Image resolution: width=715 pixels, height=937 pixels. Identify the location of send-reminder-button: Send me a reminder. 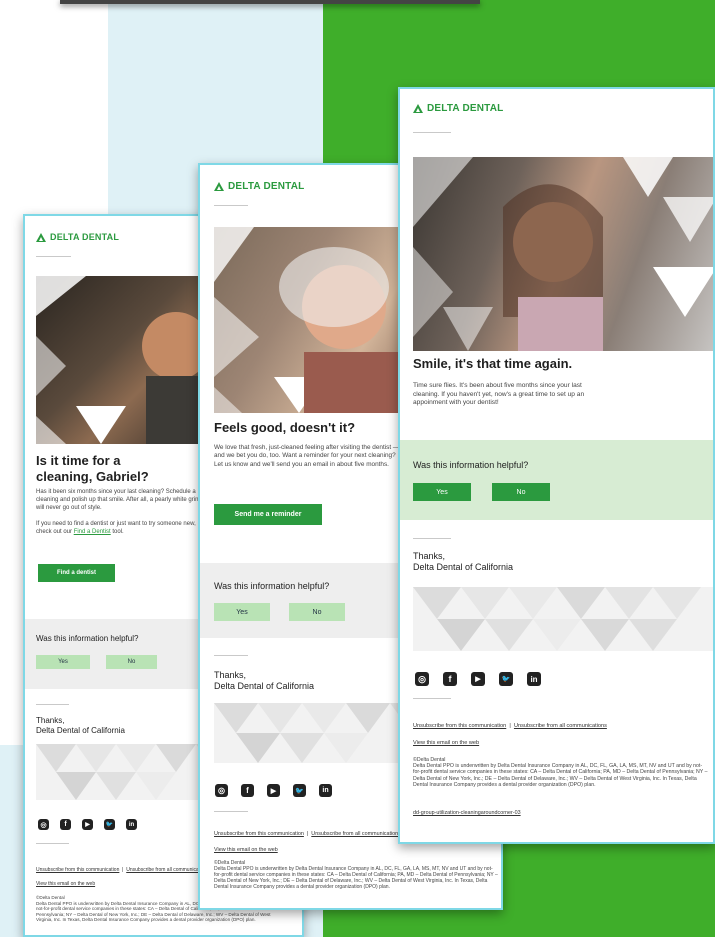
(268, 514).